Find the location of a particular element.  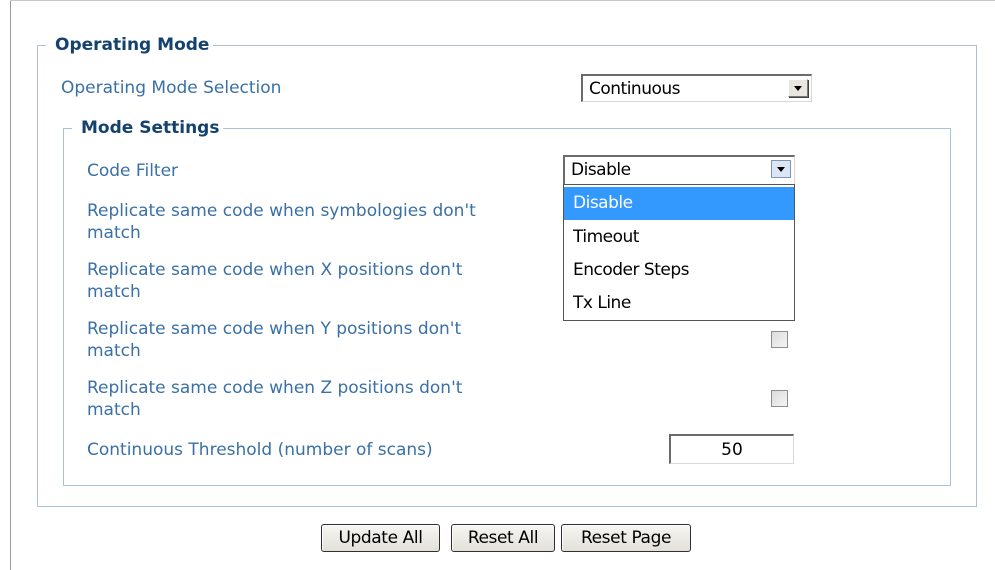

operating-mode-dropdown-button is located at coordinates (798, 88).